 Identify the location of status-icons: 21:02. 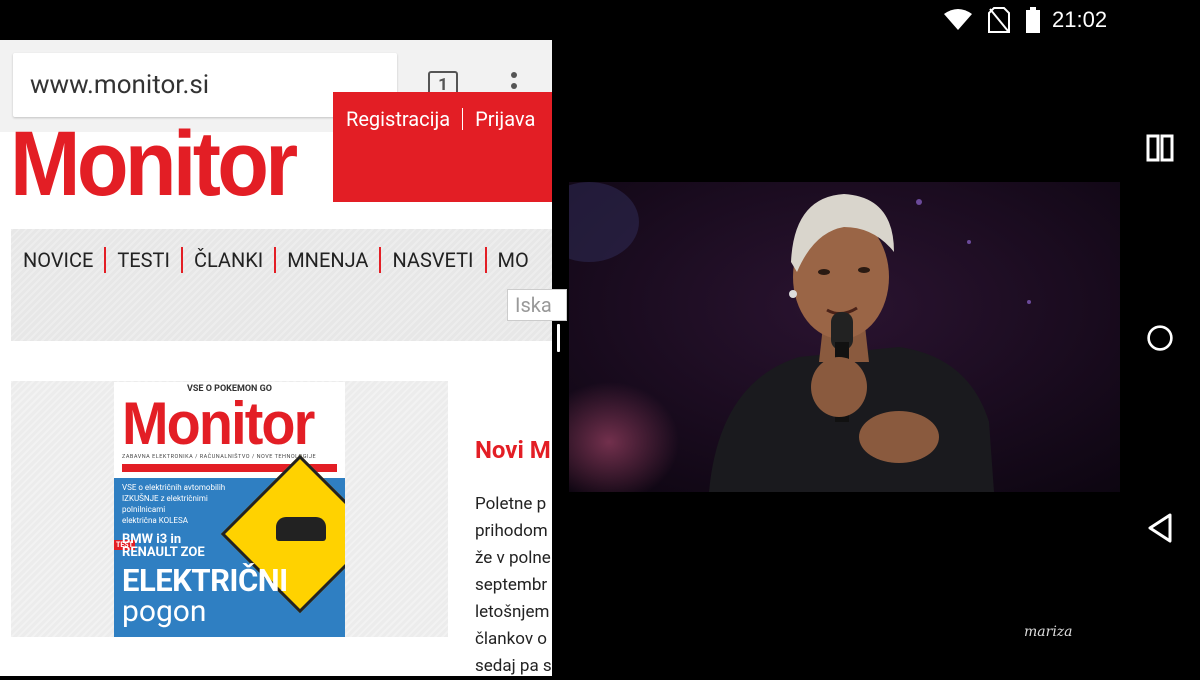
(1025, 20).